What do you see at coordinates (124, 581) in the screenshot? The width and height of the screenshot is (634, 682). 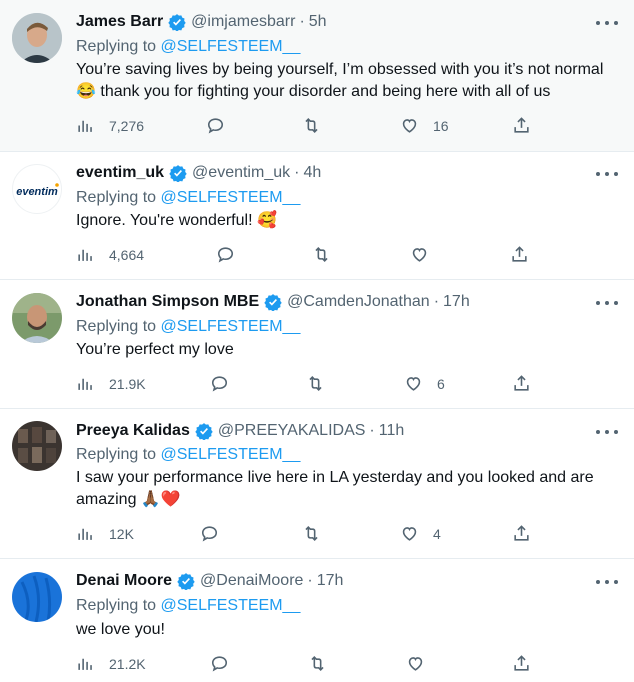 I see `display-name: Denai Moore` at bounding box center [124, 581].